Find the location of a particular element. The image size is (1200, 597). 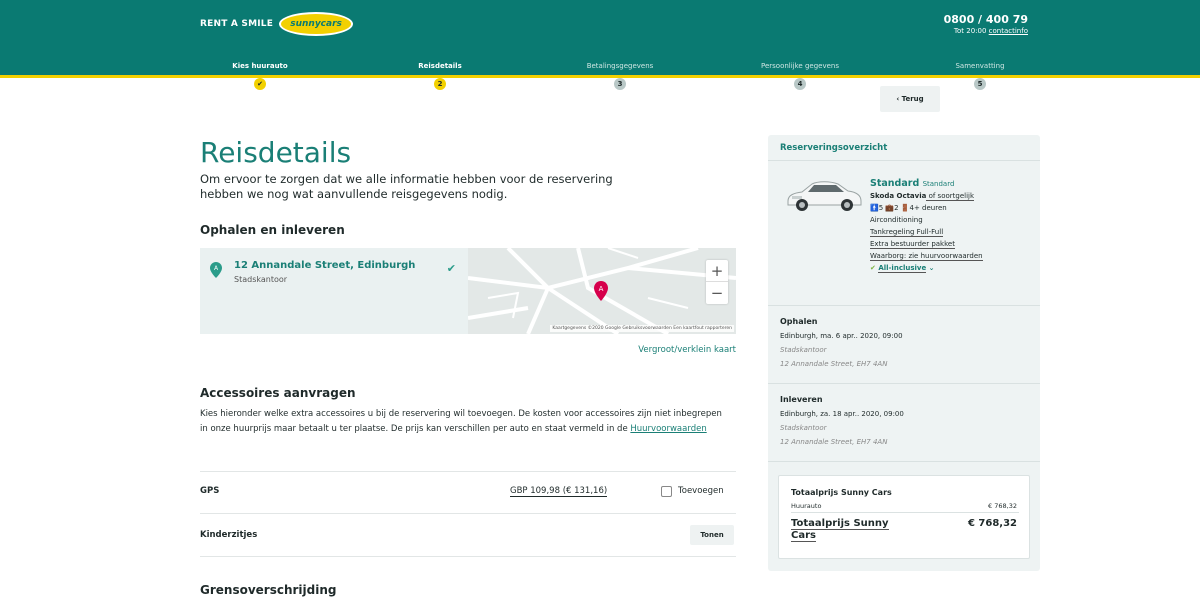

car-category: Standard Standard is located at coordinates (952, 184).